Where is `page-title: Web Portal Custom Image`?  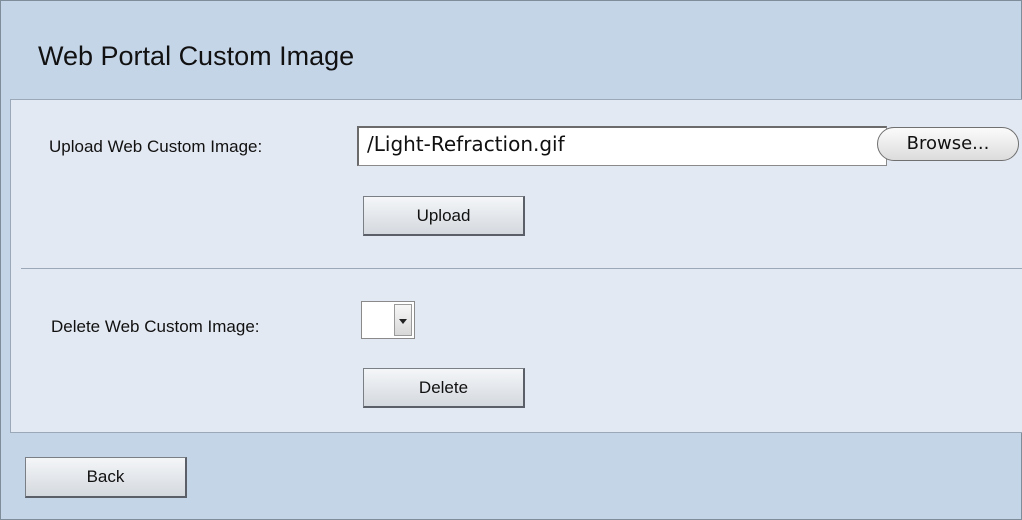
page-title: Web Portal Custom Image is located at coordinates (196, 56).